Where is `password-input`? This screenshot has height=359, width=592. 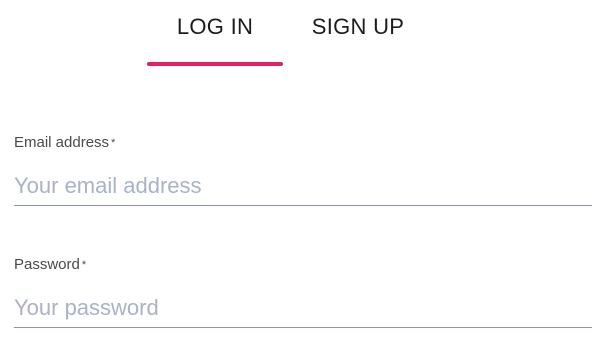 password-input is located at coordinates (303, 308).